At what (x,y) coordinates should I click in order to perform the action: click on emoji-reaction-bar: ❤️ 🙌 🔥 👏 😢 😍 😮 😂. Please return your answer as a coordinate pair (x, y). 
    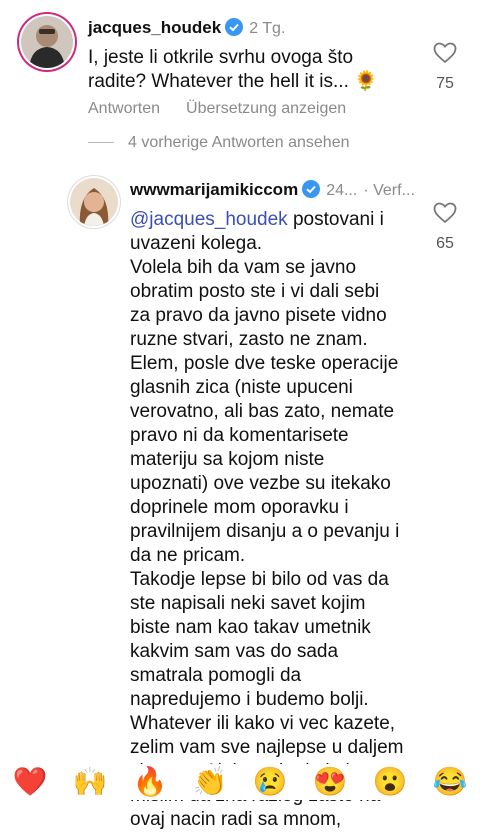
    Looking at the image, I should click on (240, 782).